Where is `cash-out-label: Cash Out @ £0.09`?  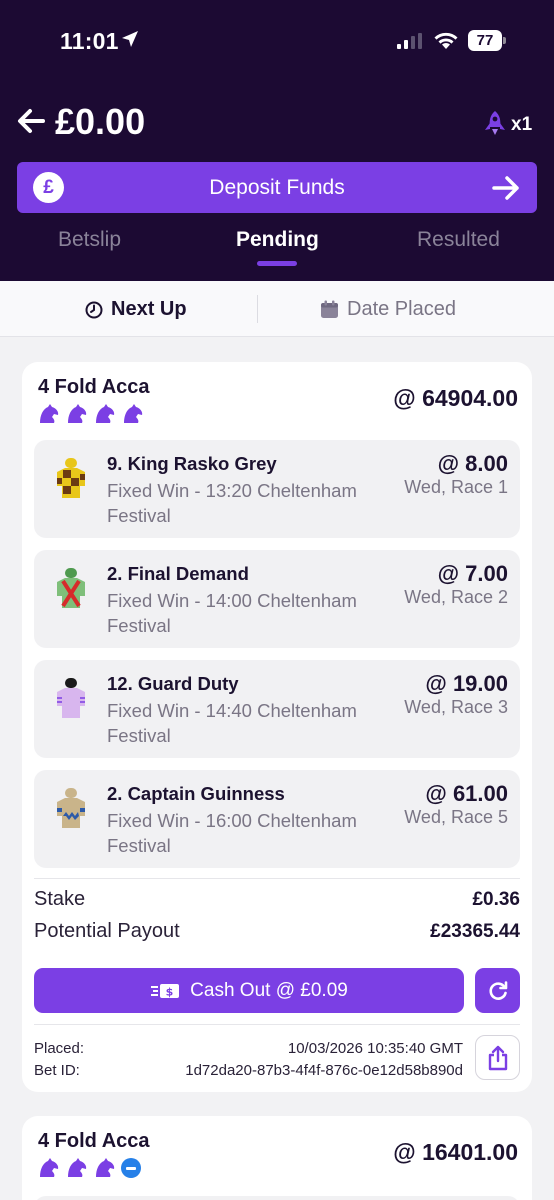
cash-out-label: Cash Out @ £0.09 is located at coordinates (269, 990).